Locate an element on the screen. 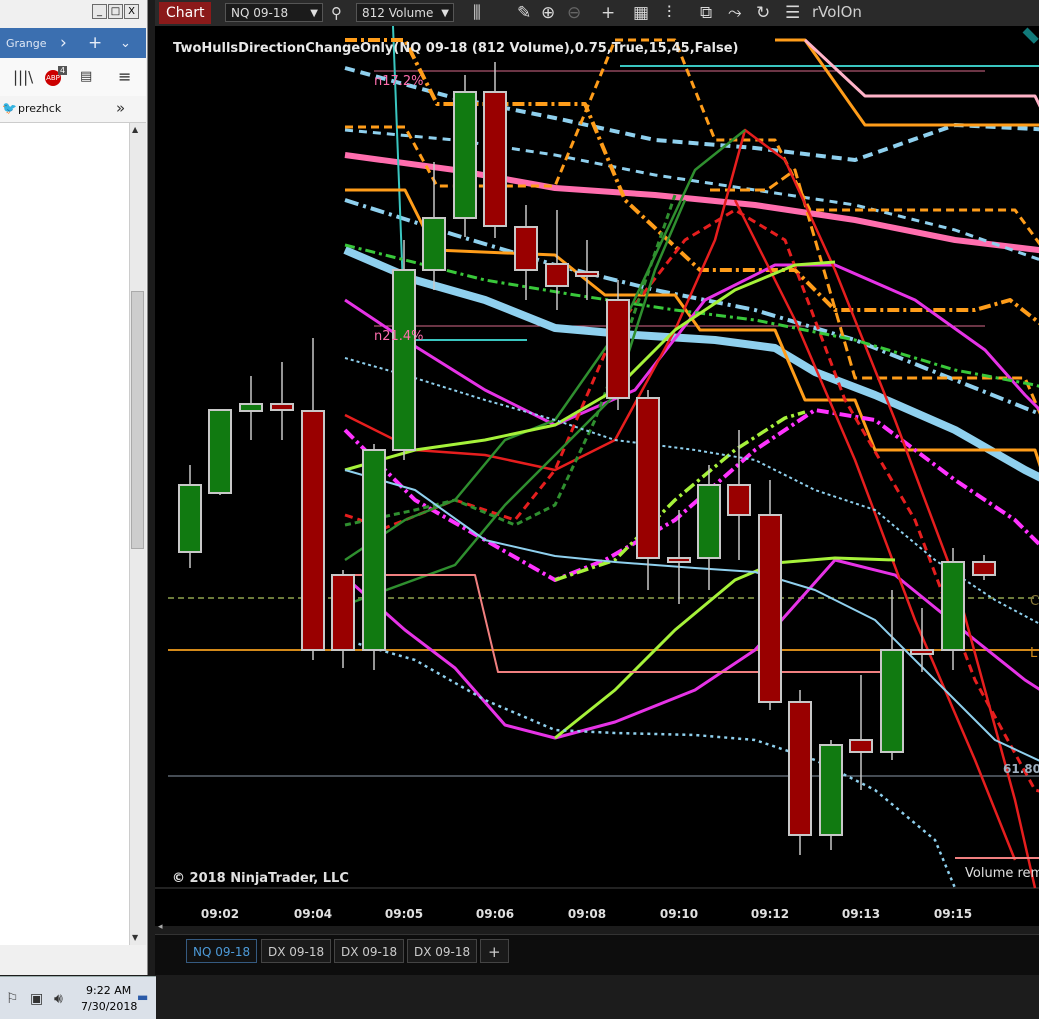 The image size is (1039, 1019). time-axis-label: 09:13 is located at coordinates (861, 914).